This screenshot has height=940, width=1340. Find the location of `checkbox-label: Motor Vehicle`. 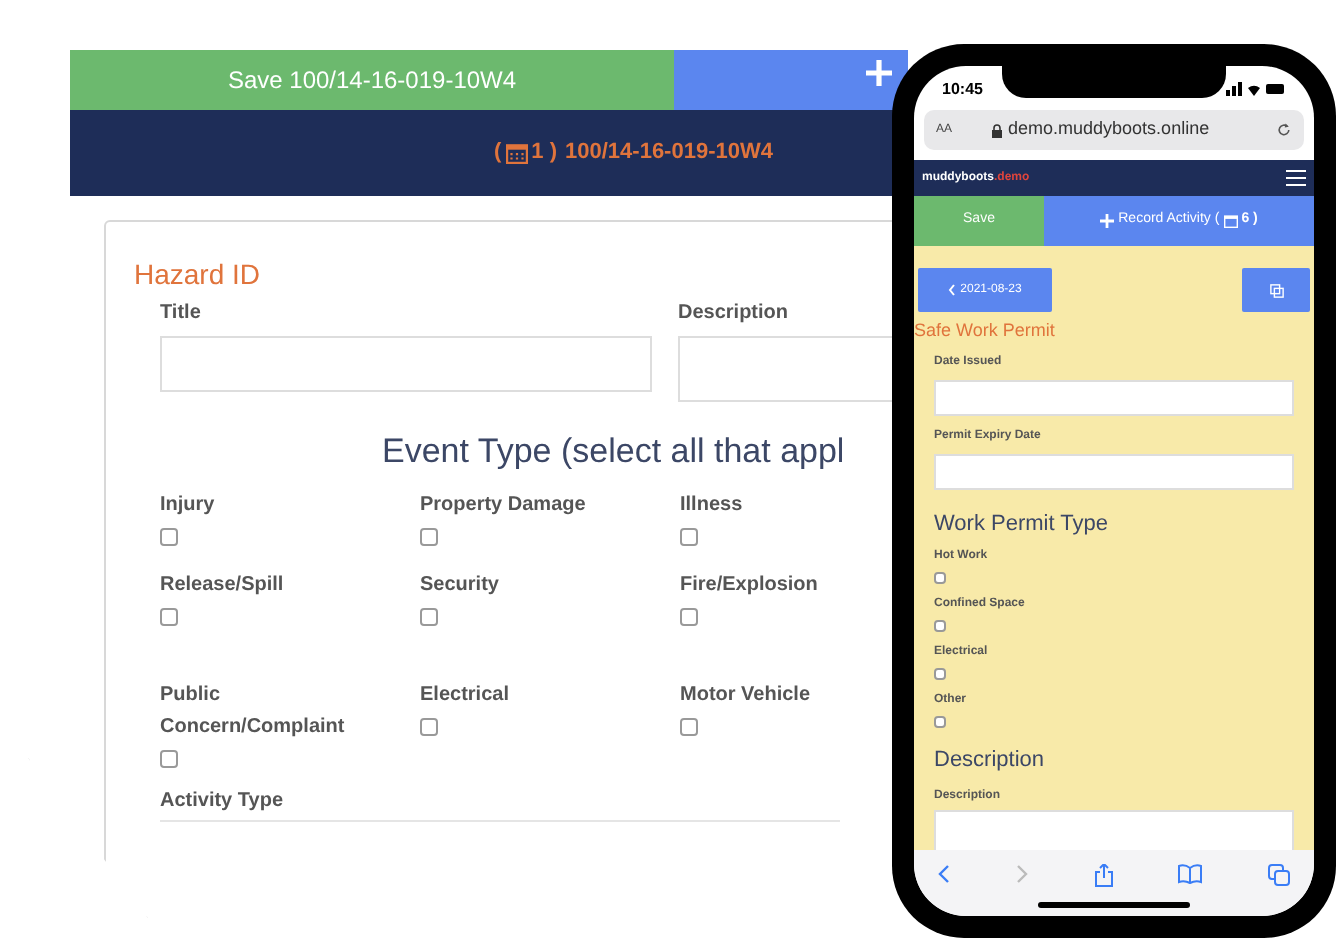

checkbox-label: Motor Vehicle is located at coordinates (746, 695).